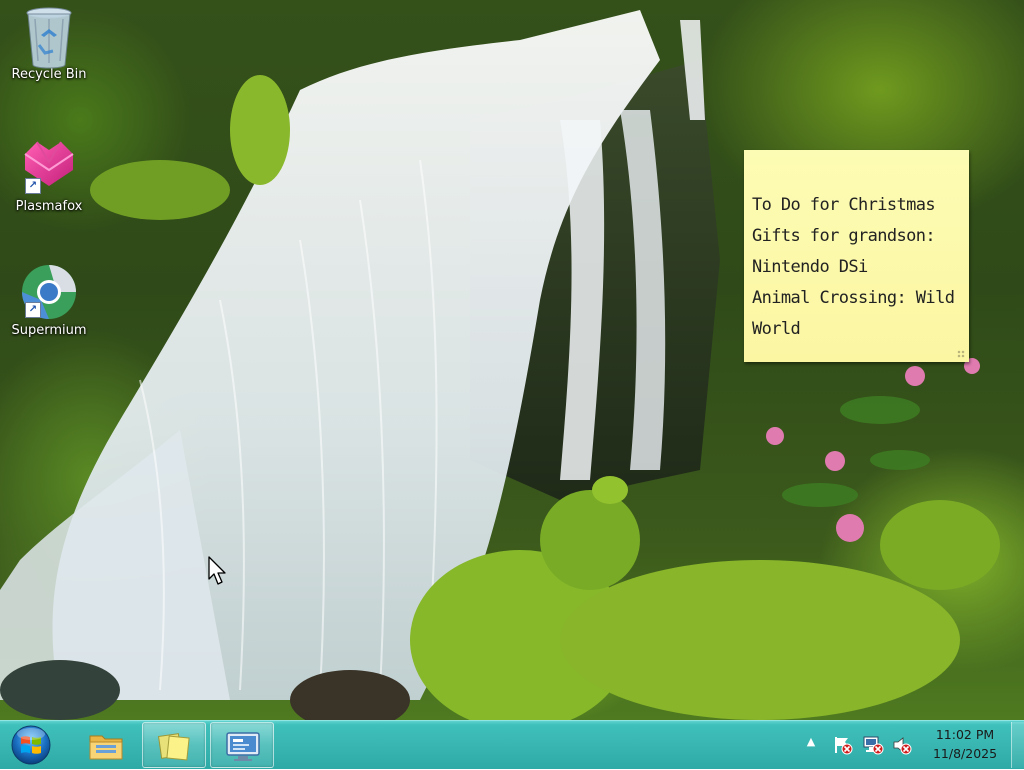 Image resolution: width=1024 pixels, height=770 pixels. I want to click on clock-time: 11:02 PM, so click(965, 734).